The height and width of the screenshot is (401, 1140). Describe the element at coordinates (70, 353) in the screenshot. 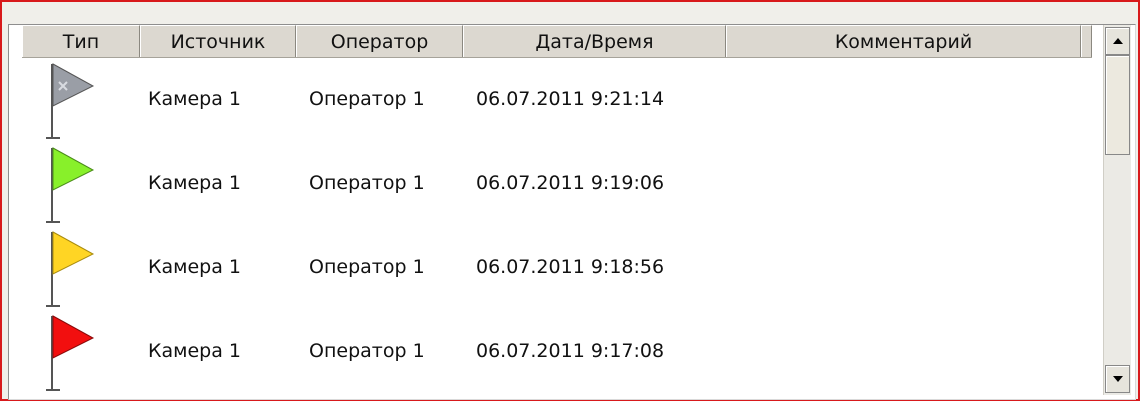

I see `red-flag-icon` at that location.